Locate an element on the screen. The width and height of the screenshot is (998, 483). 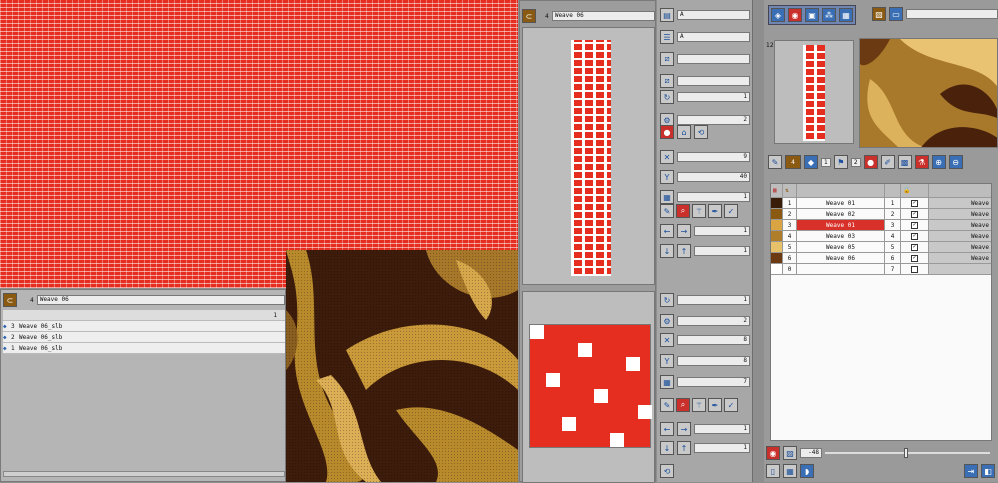
weave-name-cell: Weave 02 is located at coordinates (841, 214).